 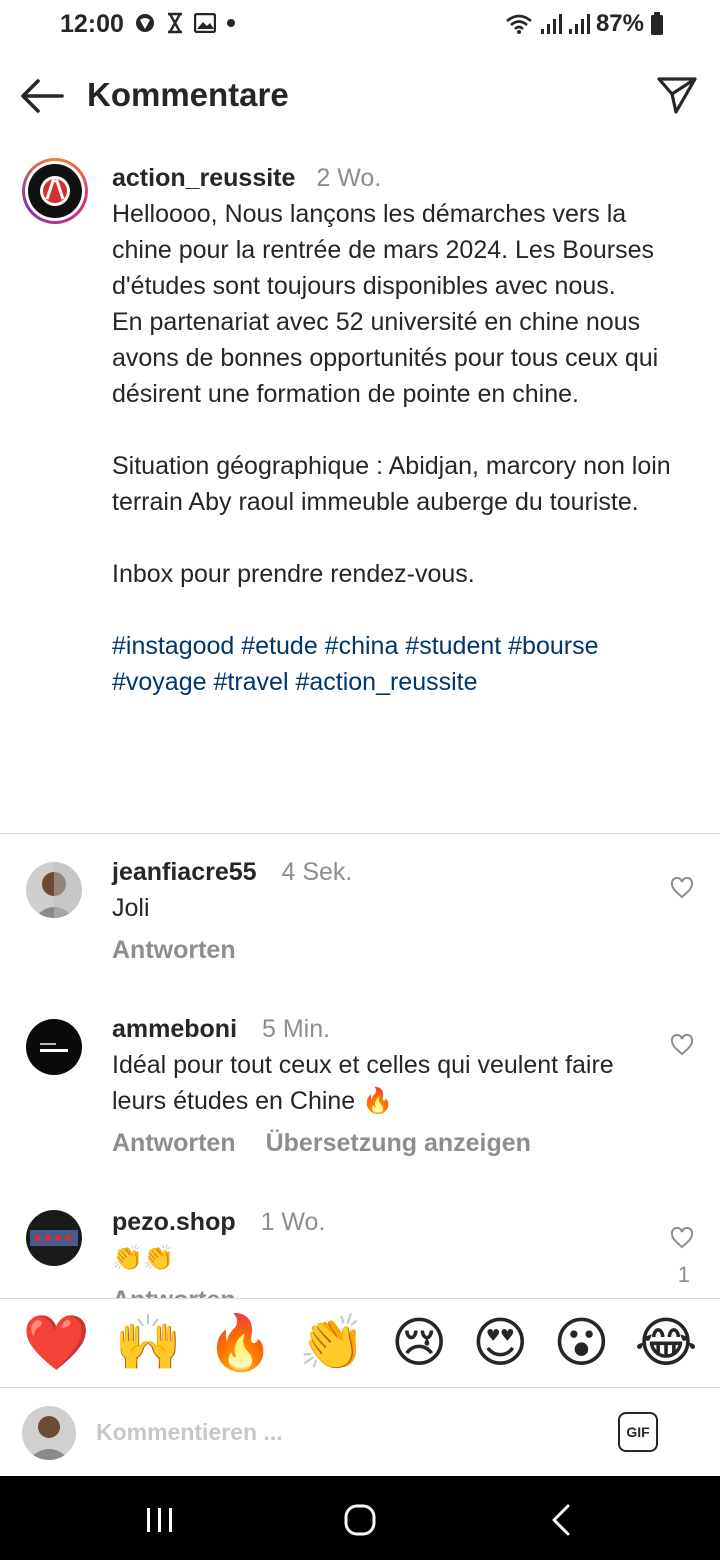 What do you see at coordinates (349, 178) in the screenshot?
I see `caption-time: 2 Wo.` at bounding box center [349, 178].